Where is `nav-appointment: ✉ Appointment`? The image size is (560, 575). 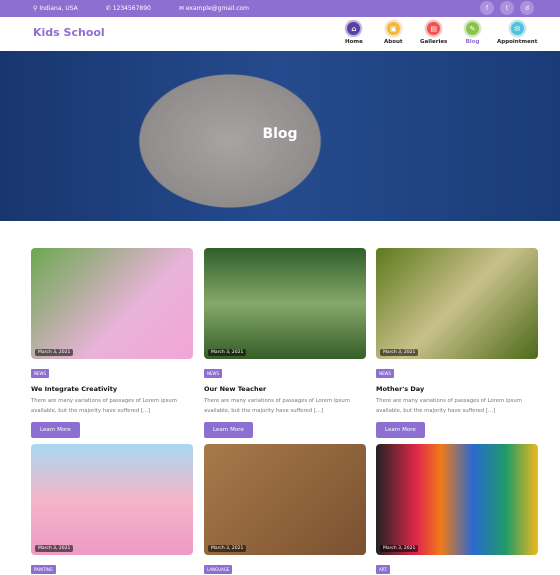 nav-appointment: ✉ Appointment is located at coordinates (517, 32).